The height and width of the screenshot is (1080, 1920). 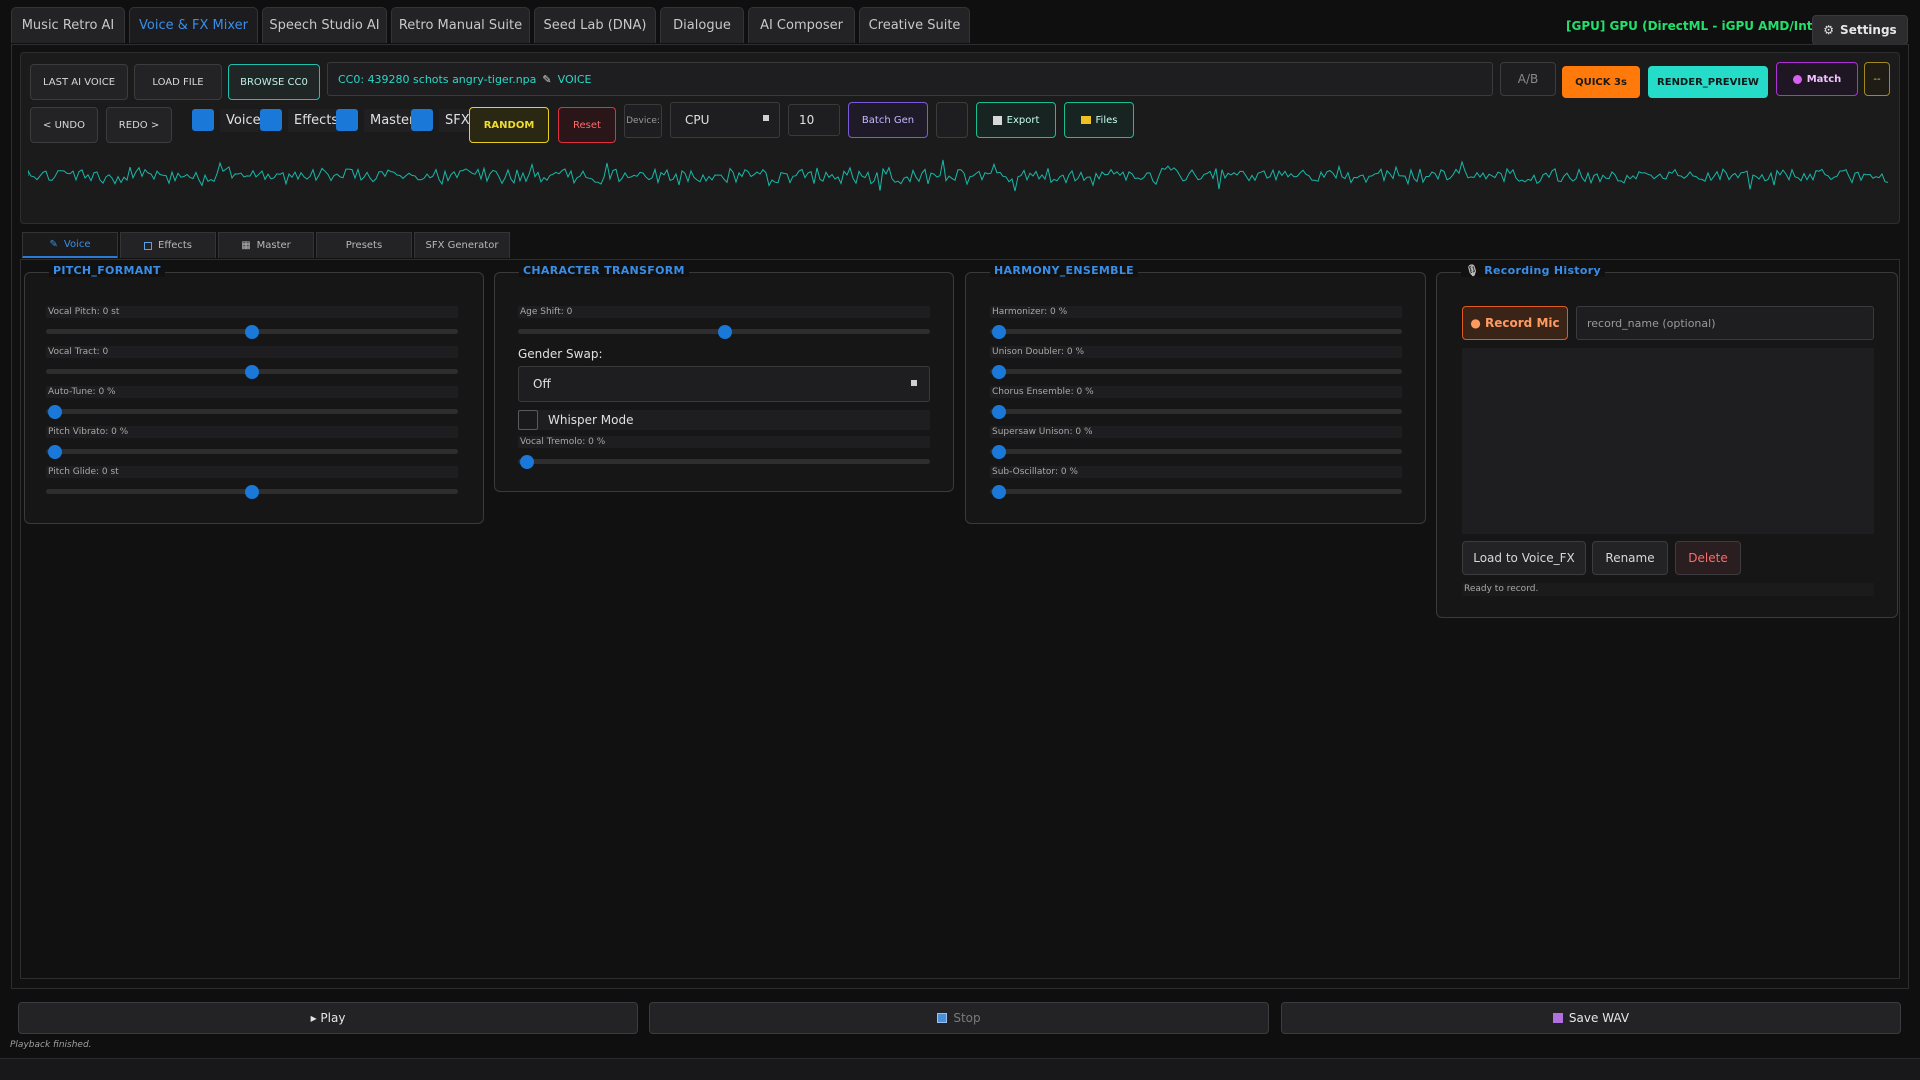 What do you see at coordinates (547, 79) in the screenshot?
I see `pencil-icon: ✎` at bounding box center [547, 79].